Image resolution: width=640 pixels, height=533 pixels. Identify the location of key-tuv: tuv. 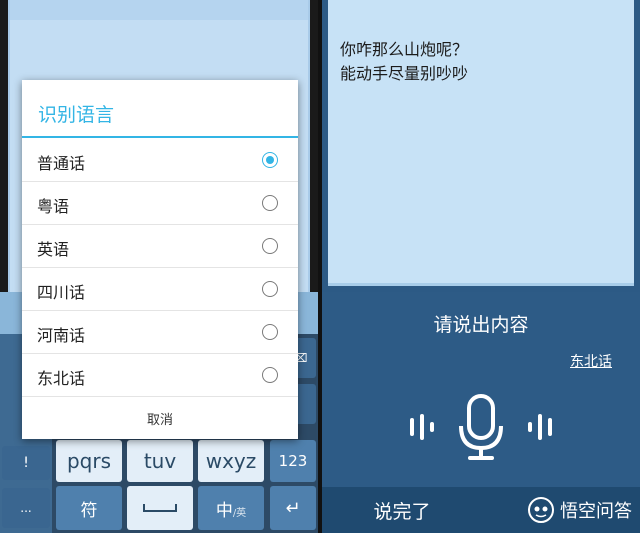
(160, 461).